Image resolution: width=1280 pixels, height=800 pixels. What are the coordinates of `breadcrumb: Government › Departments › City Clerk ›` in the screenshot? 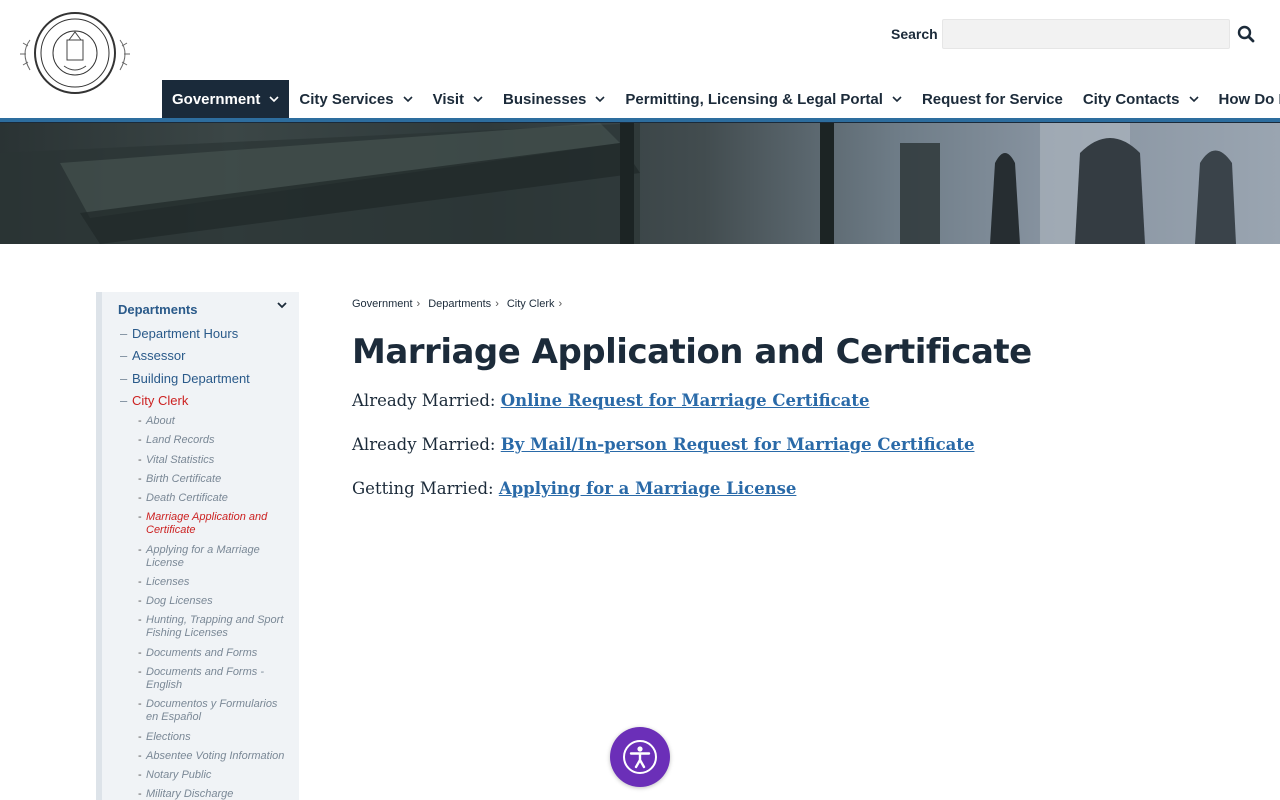 It's located at (461, 304).